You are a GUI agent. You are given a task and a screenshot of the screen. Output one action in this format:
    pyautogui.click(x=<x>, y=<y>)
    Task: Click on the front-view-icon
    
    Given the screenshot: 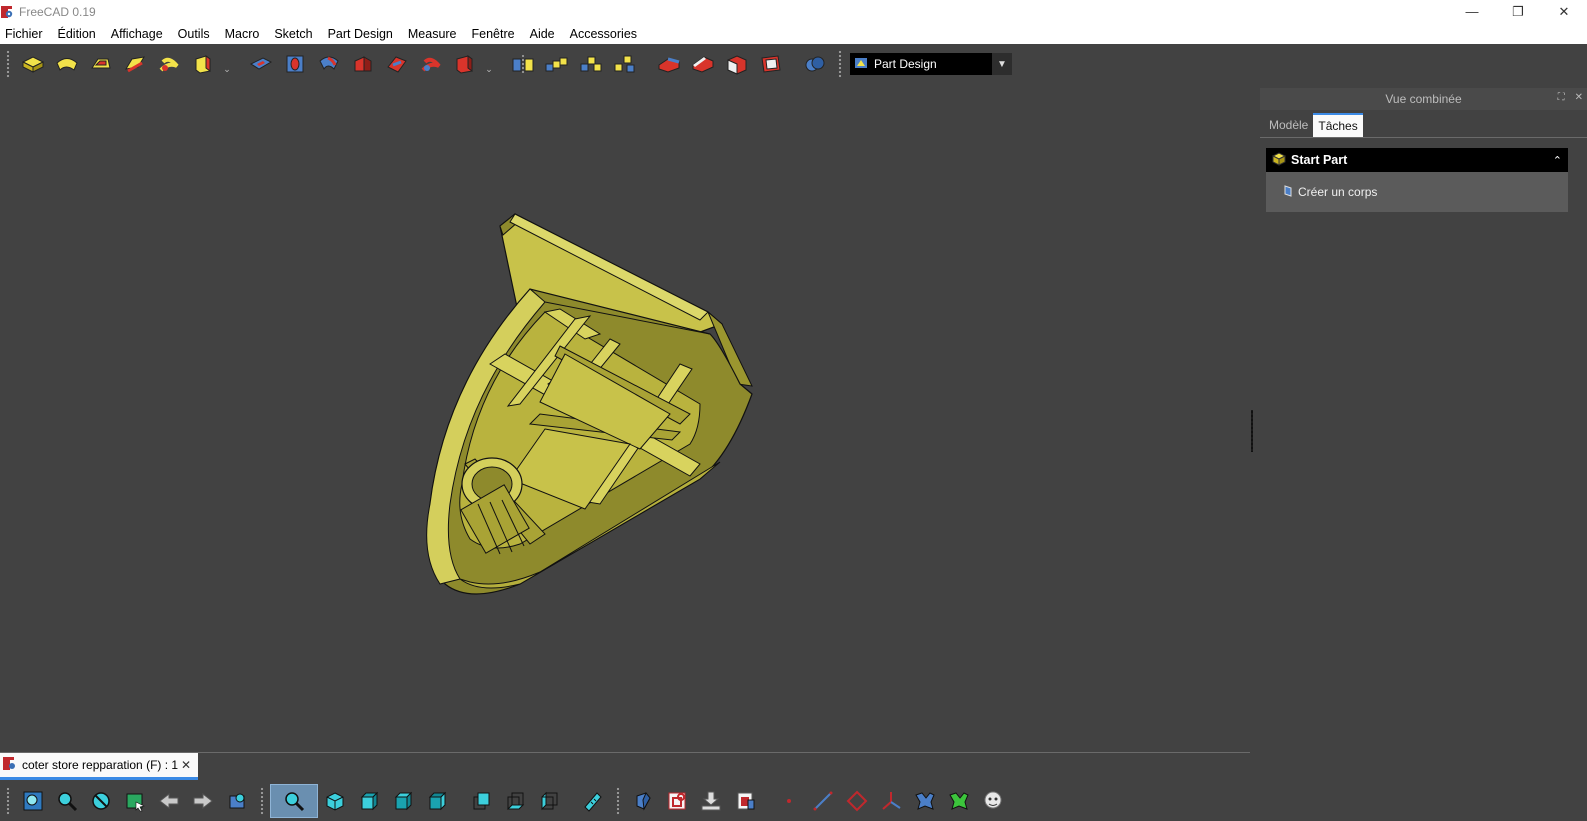 What is the action you would take?
    pyautogui.click(x=369, y=801)
    